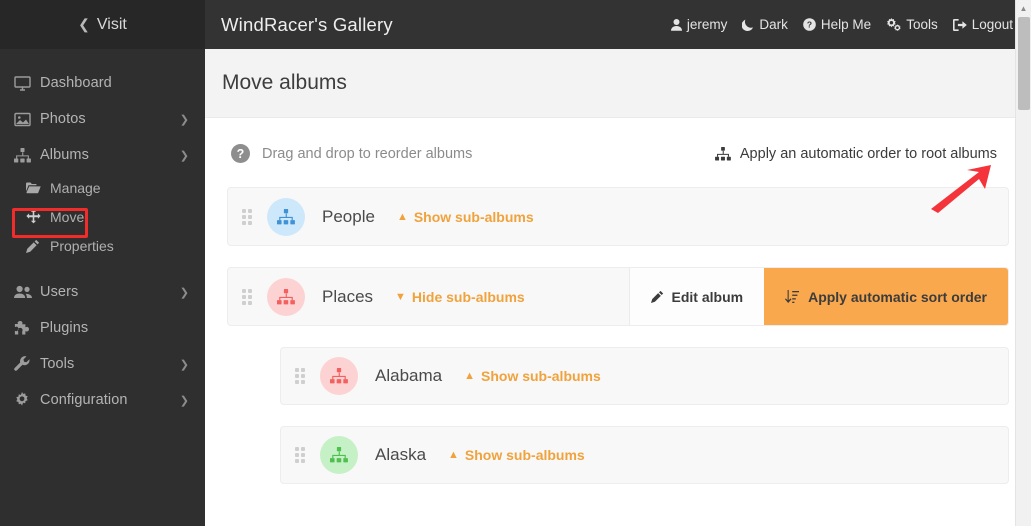  I want to click on album-row: Alaska ▲ Show sub-albums, so click(644, 455).